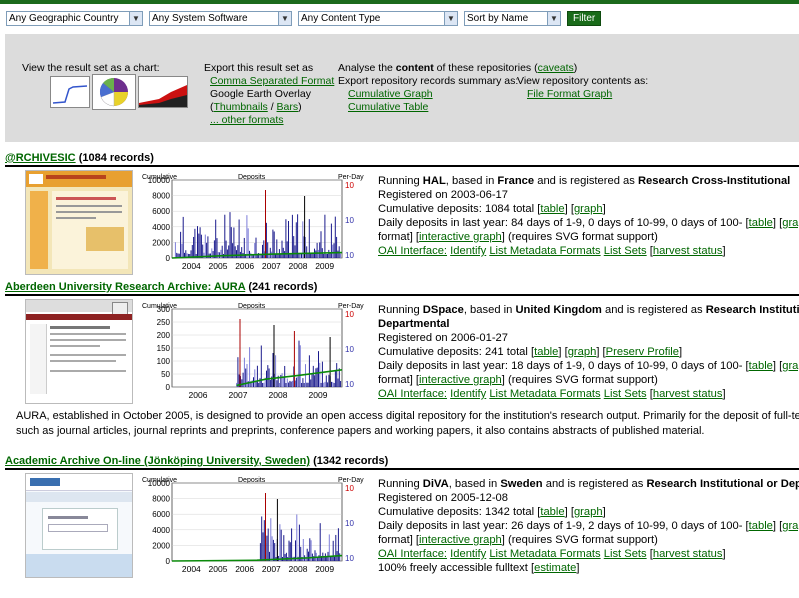  What do you see at coordinates (443, 498) in the screenshot?
I see `registered-date: Registered on 2005-12-08` at bounding box center [443, 498].